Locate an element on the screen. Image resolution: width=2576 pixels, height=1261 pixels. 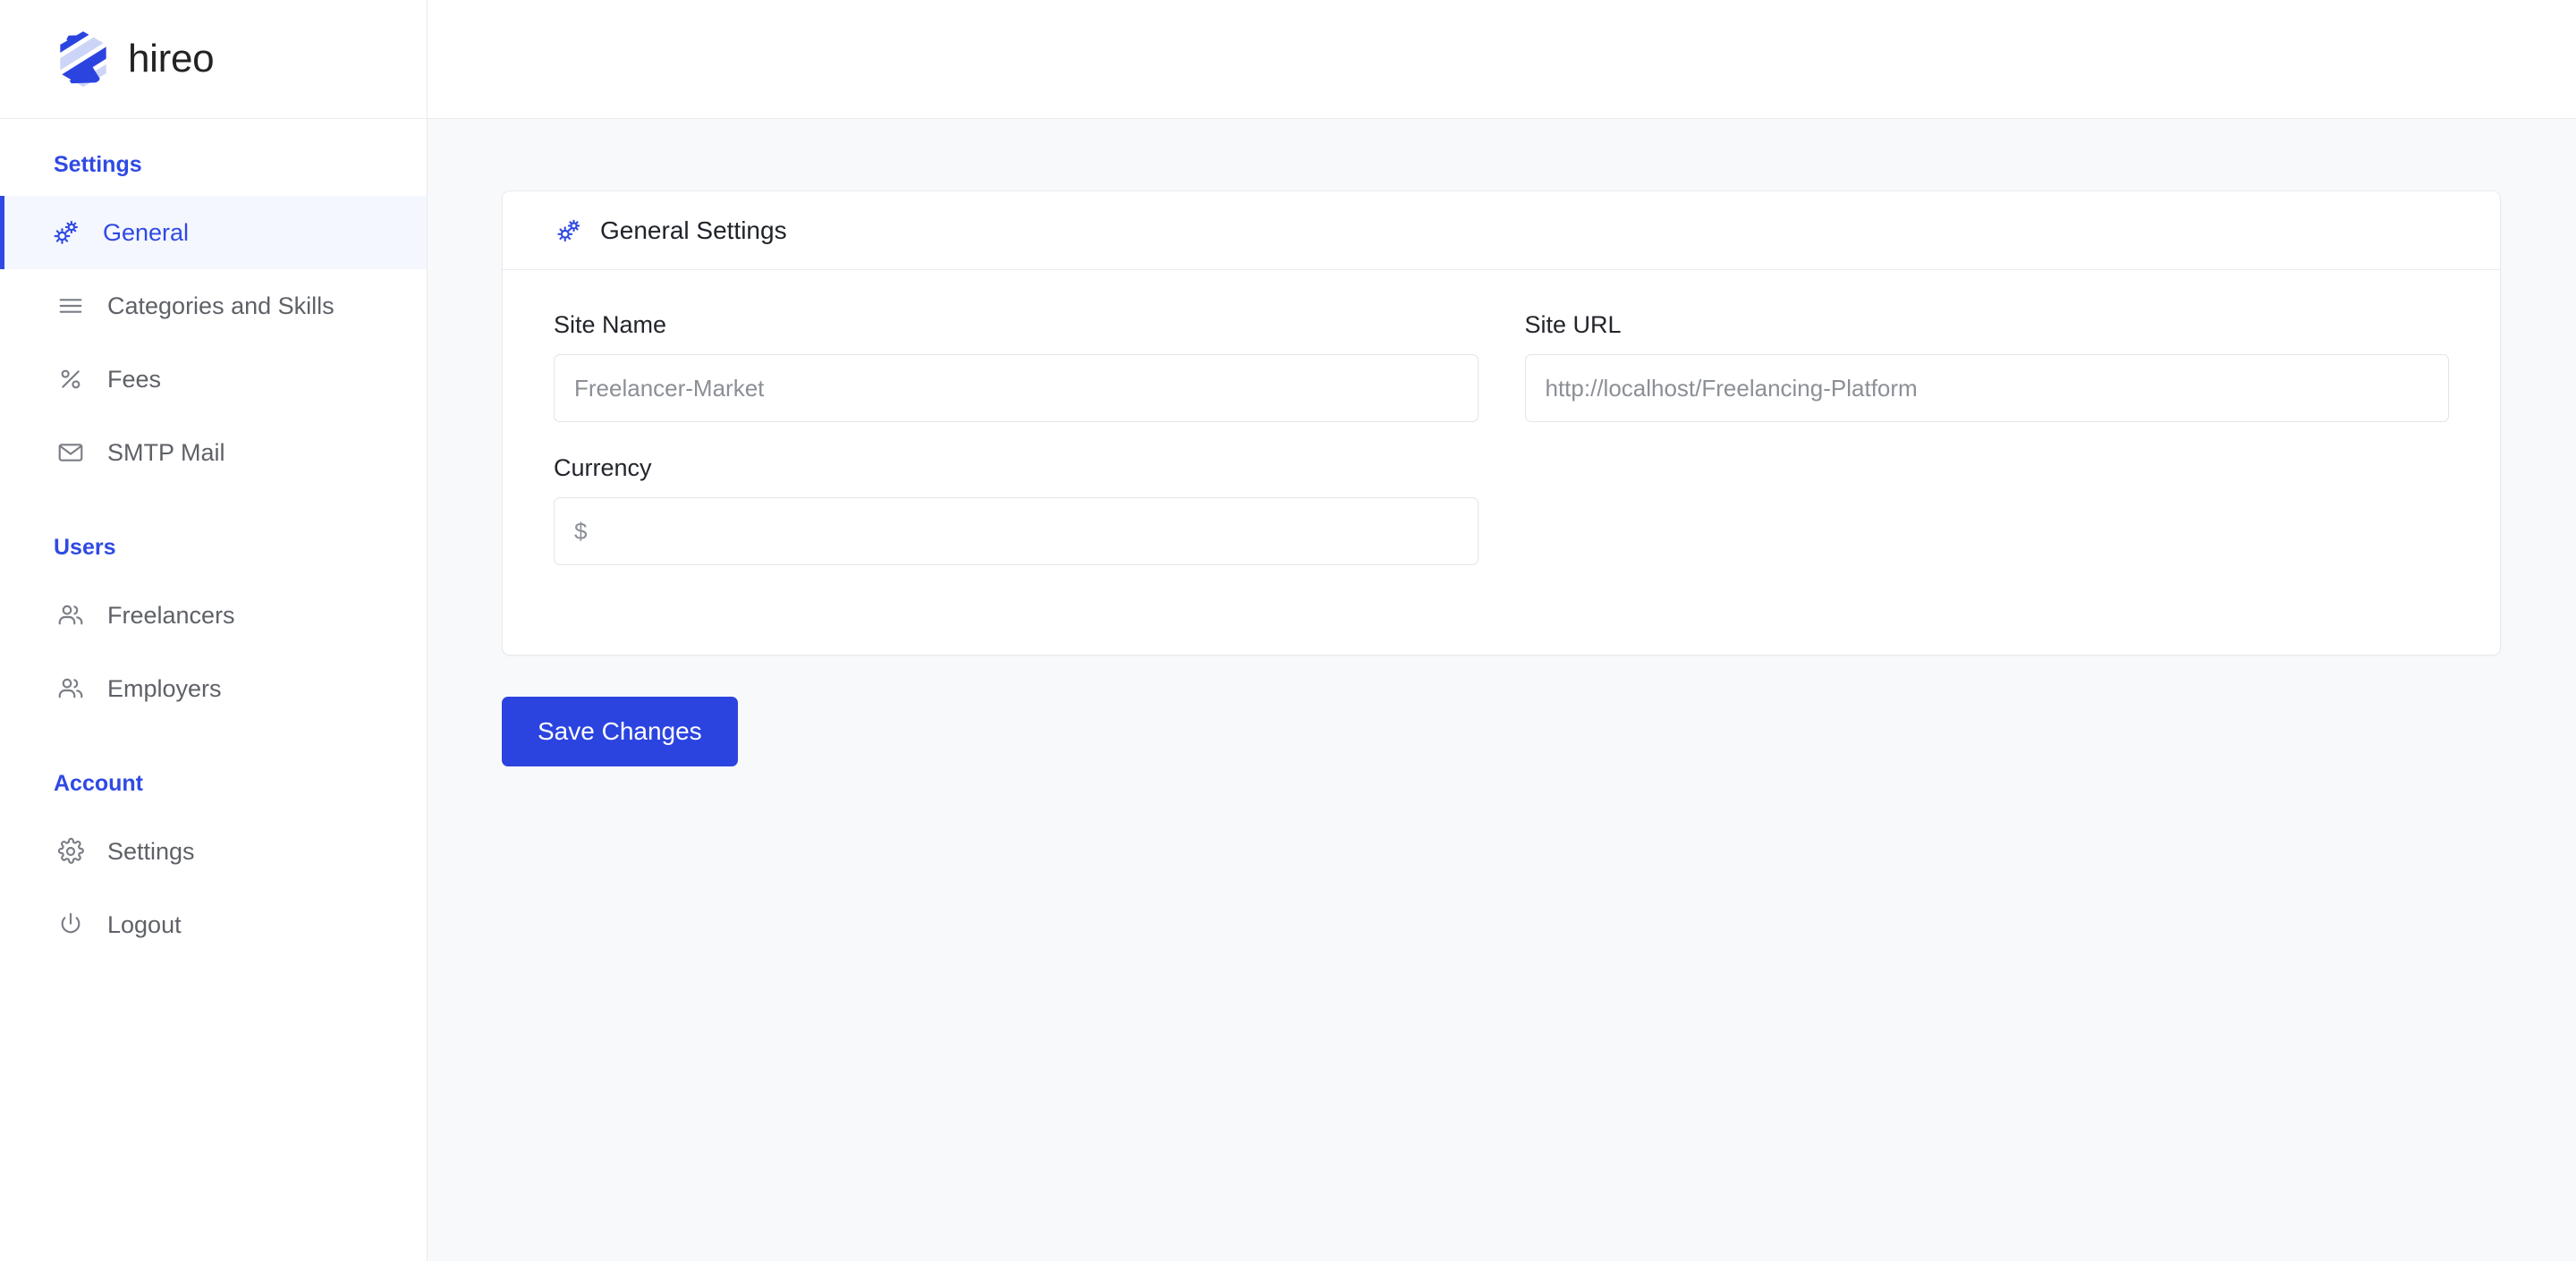
card-header: General Settings is located at coordinates (1501, 230).